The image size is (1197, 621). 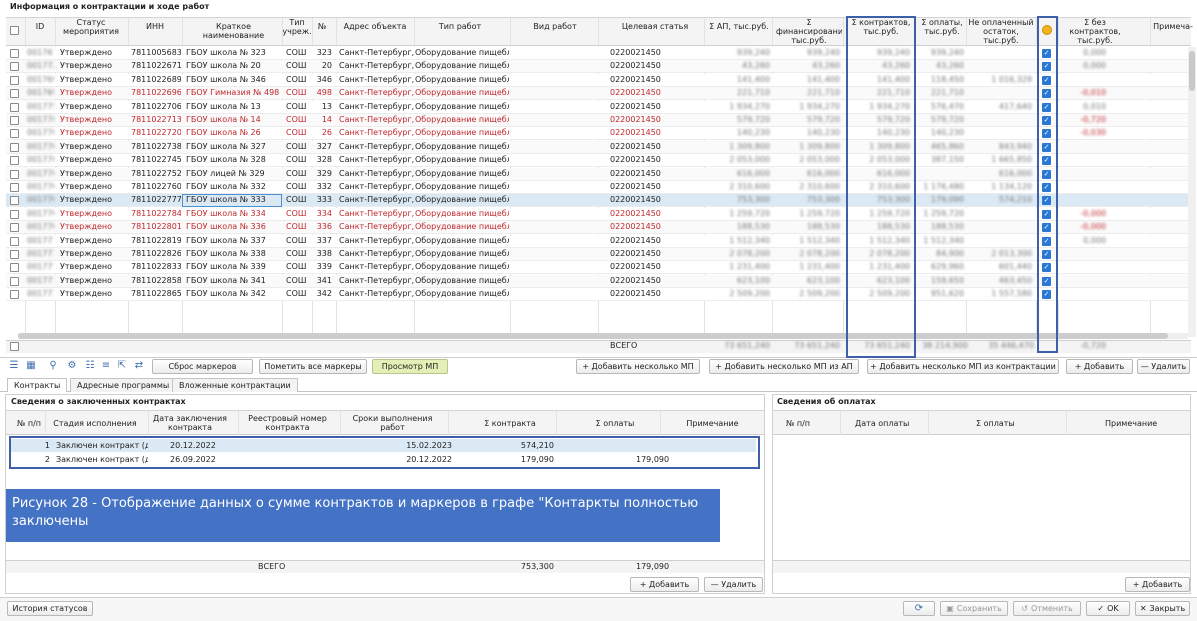 I want to click on close-button: ✕ Закрыть, so click(x=1162, y=608).